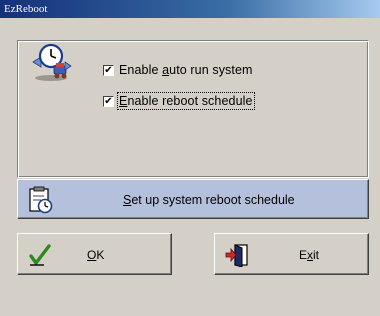  I want to click on ok-label-after: K, so click(100, 255).